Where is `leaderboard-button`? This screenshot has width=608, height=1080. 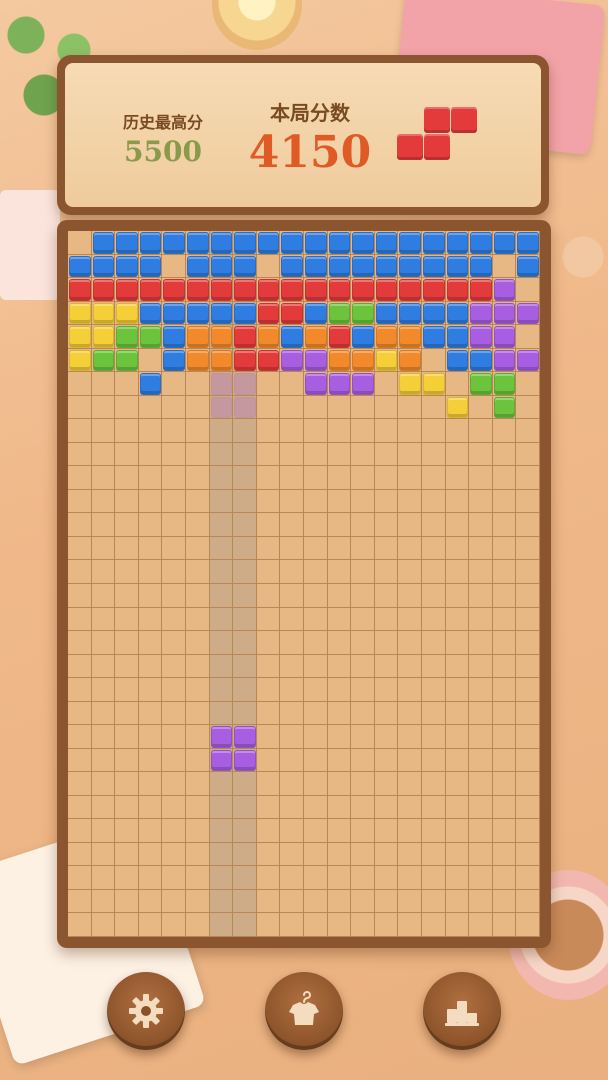
leaderboard-button is located at coordinates (462, 1011).